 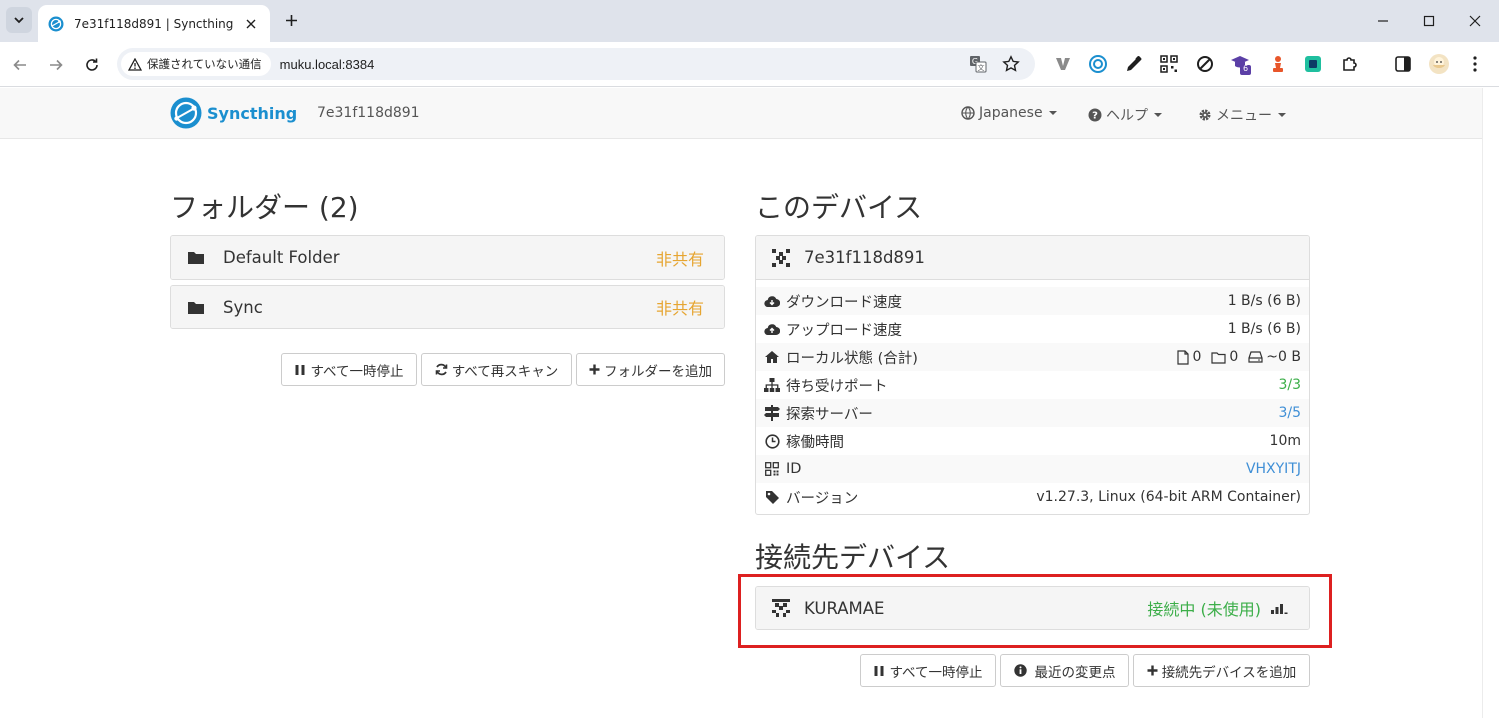 I want to click on security-indicator: 保護されていない通信, so click(x=196, y=64).